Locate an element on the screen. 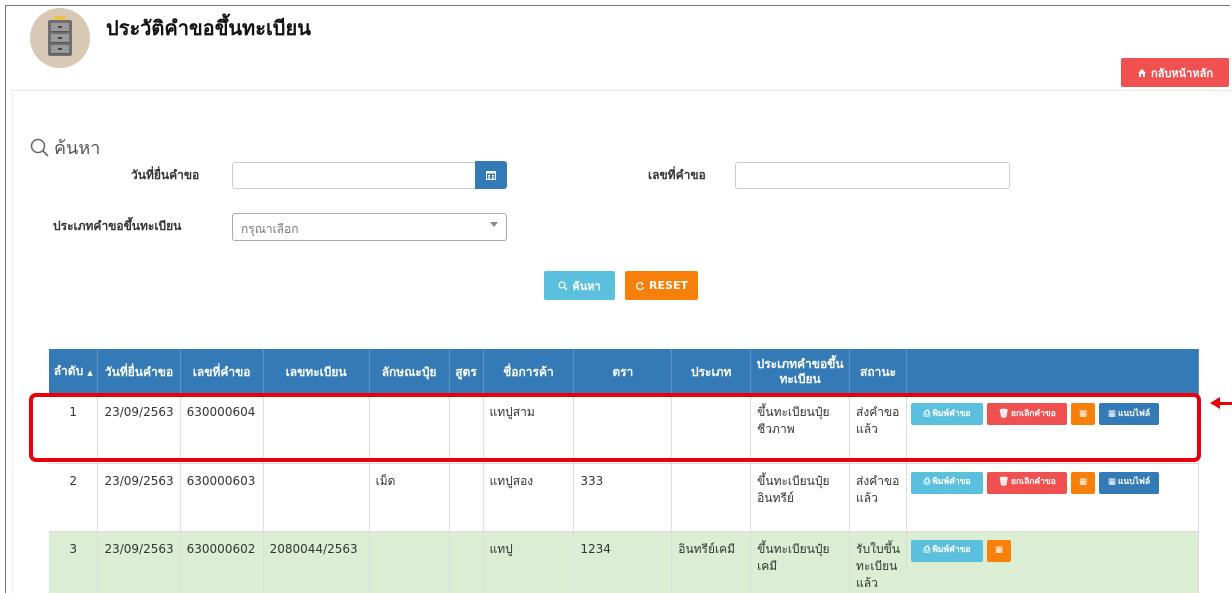  cell-type: อินทรีย์เคมี is located at coordinates (711, 562).